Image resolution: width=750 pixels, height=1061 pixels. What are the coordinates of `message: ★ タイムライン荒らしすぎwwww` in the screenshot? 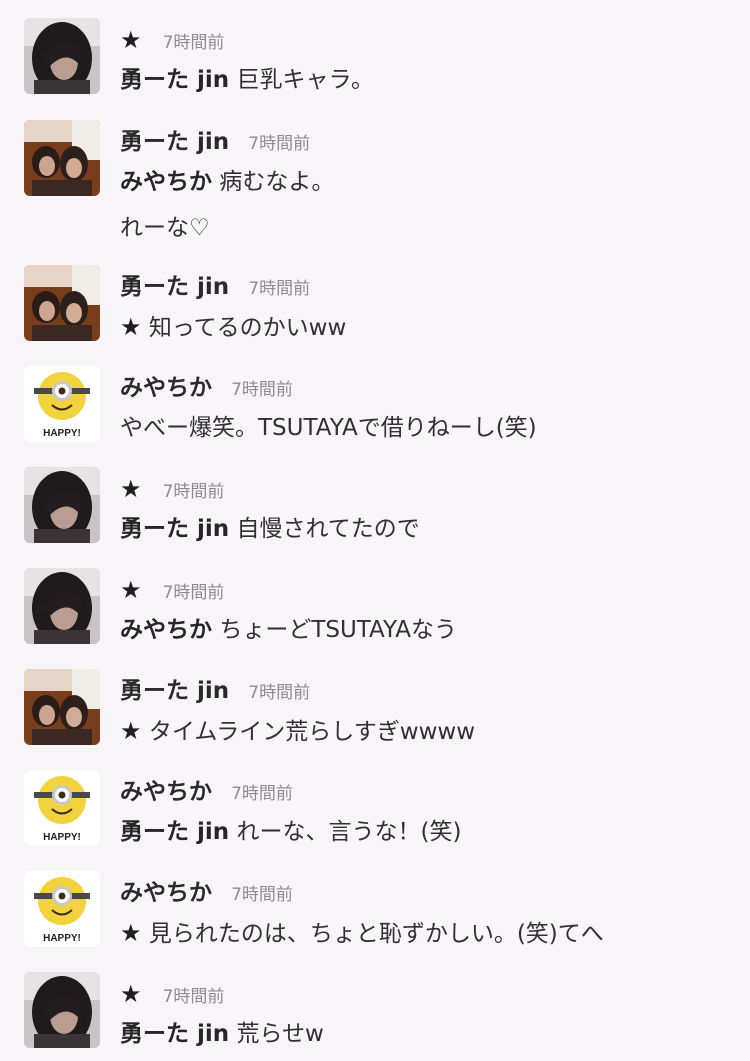 It's located at (297, 731).